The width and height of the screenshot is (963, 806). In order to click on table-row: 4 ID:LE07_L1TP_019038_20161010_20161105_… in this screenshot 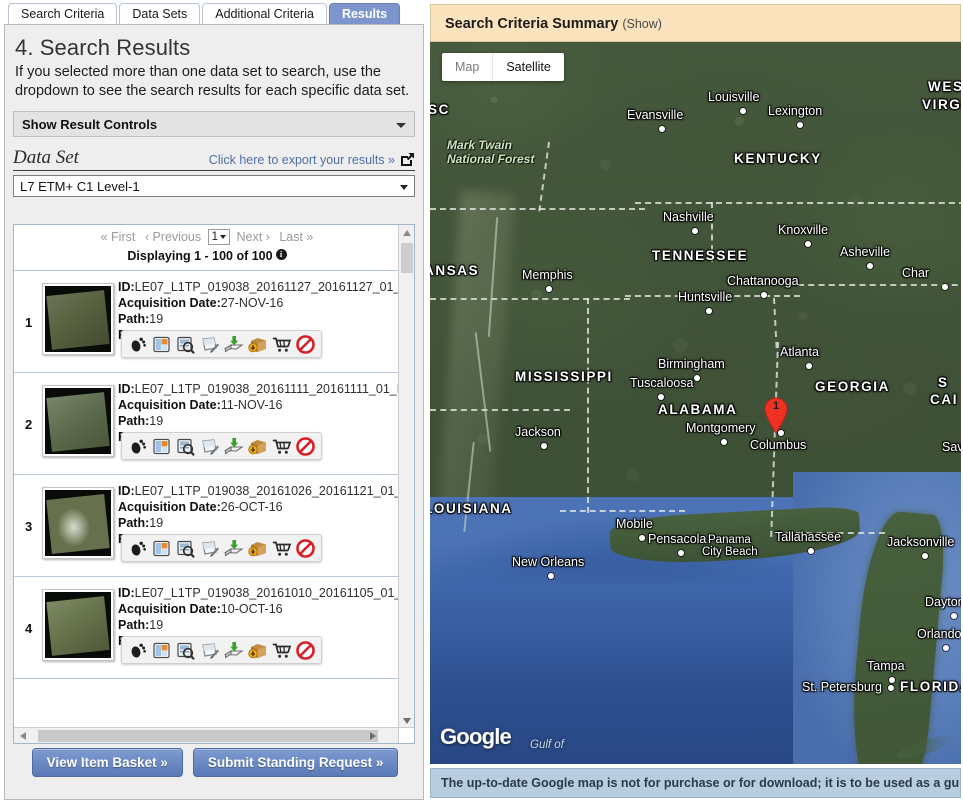, I will do `click(207, 628)`.